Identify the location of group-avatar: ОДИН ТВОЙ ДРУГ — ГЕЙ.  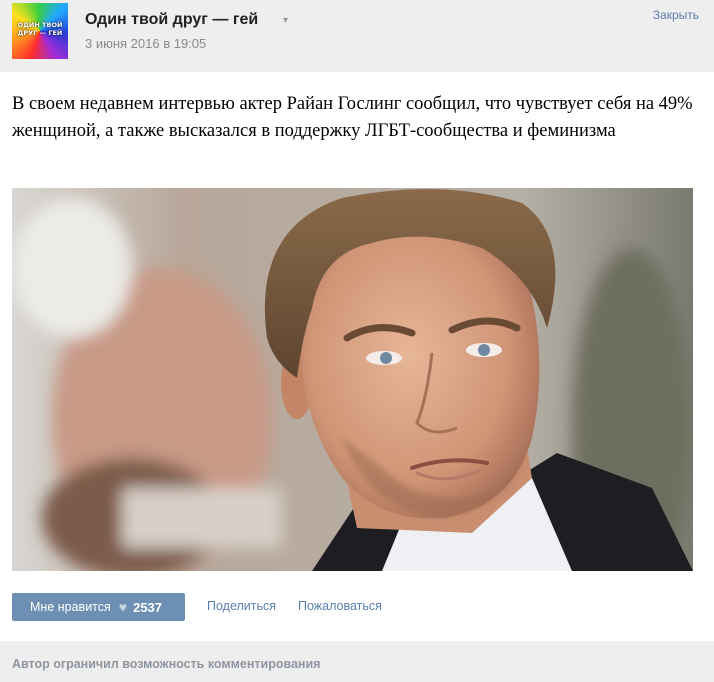
(40, 31).